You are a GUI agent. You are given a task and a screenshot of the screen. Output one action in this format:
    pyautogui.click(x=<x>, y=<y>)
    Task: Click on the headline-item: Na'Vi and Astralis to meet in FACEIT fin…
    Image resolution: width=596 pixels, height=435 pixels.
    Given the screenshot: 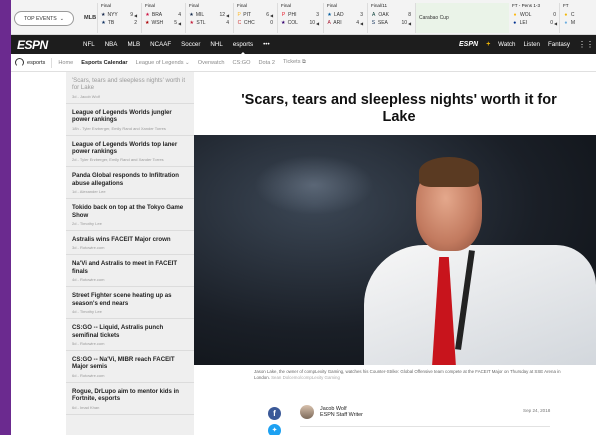 What is the action you would take?
    pyautogui.click(x=130, y=271)
    